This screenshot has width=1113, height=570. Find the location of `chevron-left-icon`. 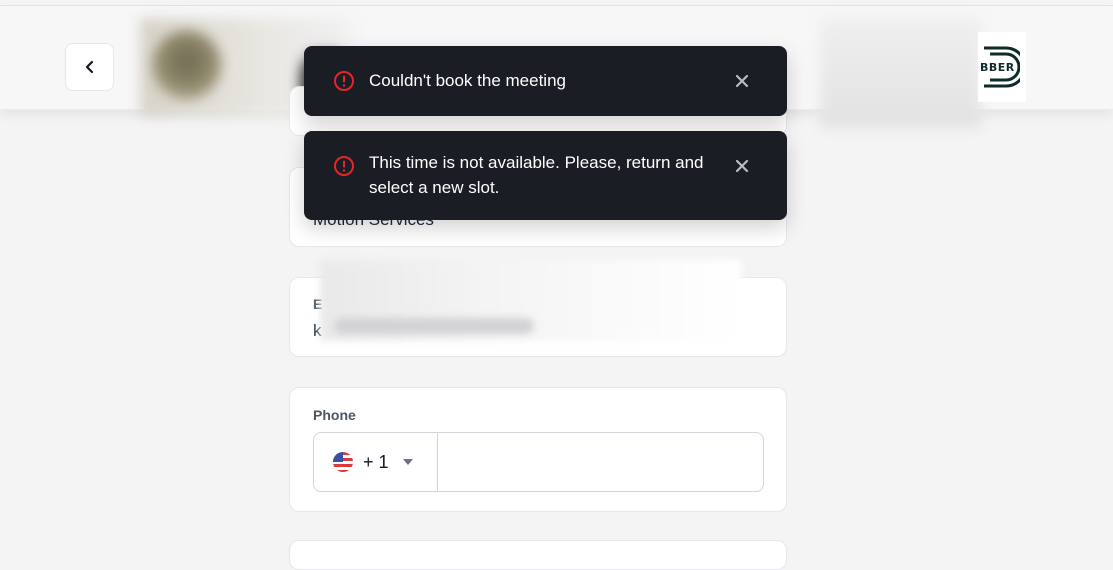

chevron-left-icon is located at coordinates (89, 67).